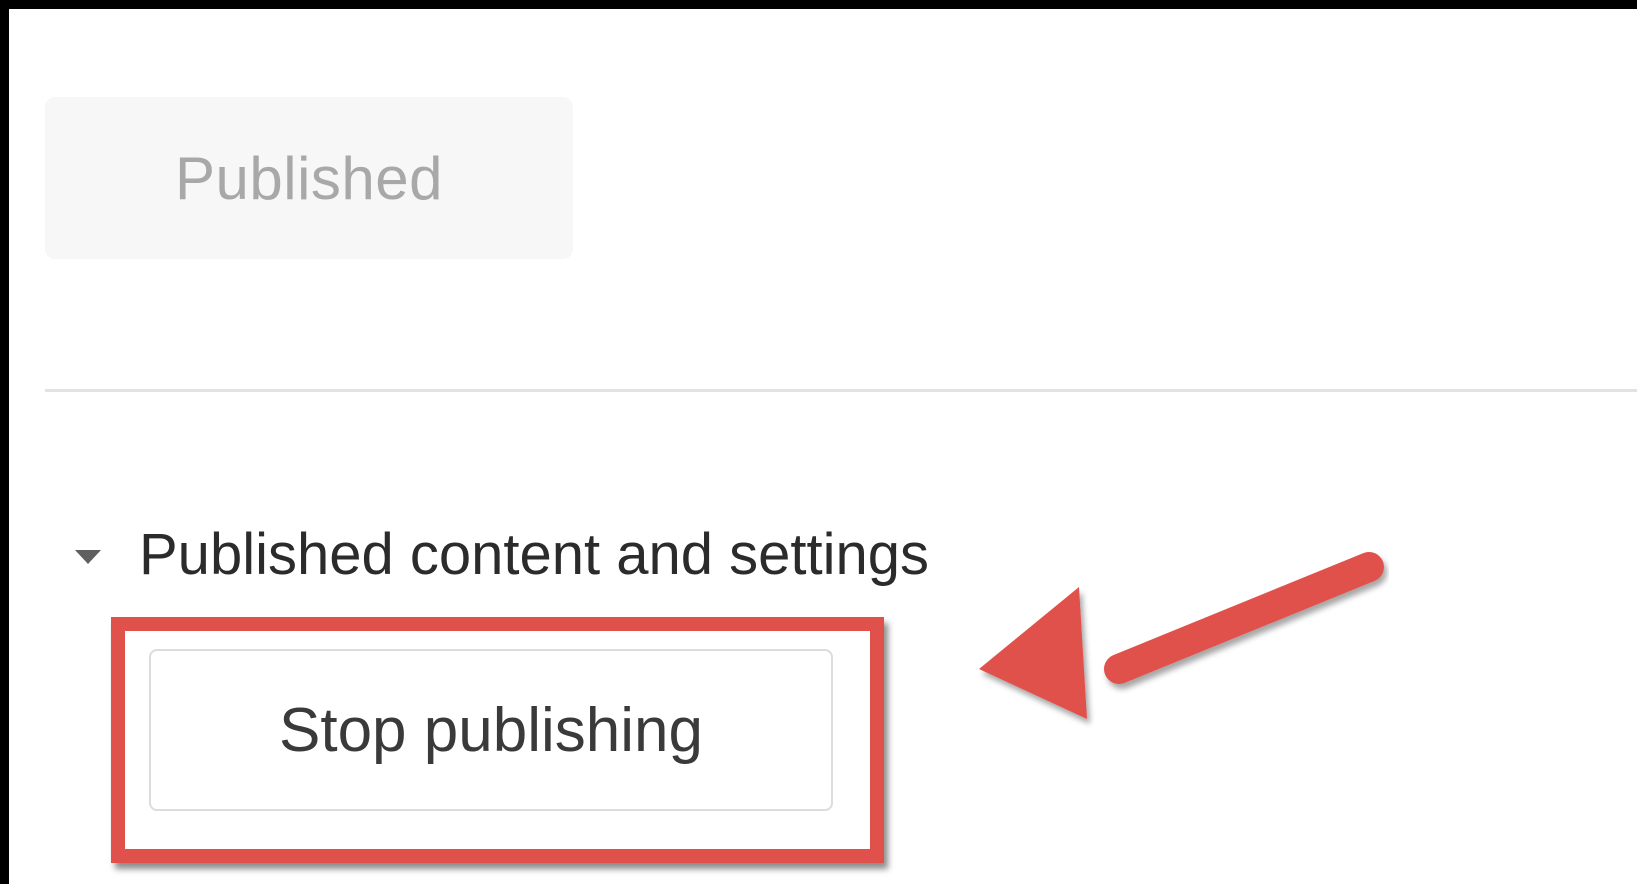 Image resolution: width=1637 pixels, height=884 pixels. Describe the element at coordinates (1181, 635) in the screenshot. I see `annotation-arrow-icon` at that location.